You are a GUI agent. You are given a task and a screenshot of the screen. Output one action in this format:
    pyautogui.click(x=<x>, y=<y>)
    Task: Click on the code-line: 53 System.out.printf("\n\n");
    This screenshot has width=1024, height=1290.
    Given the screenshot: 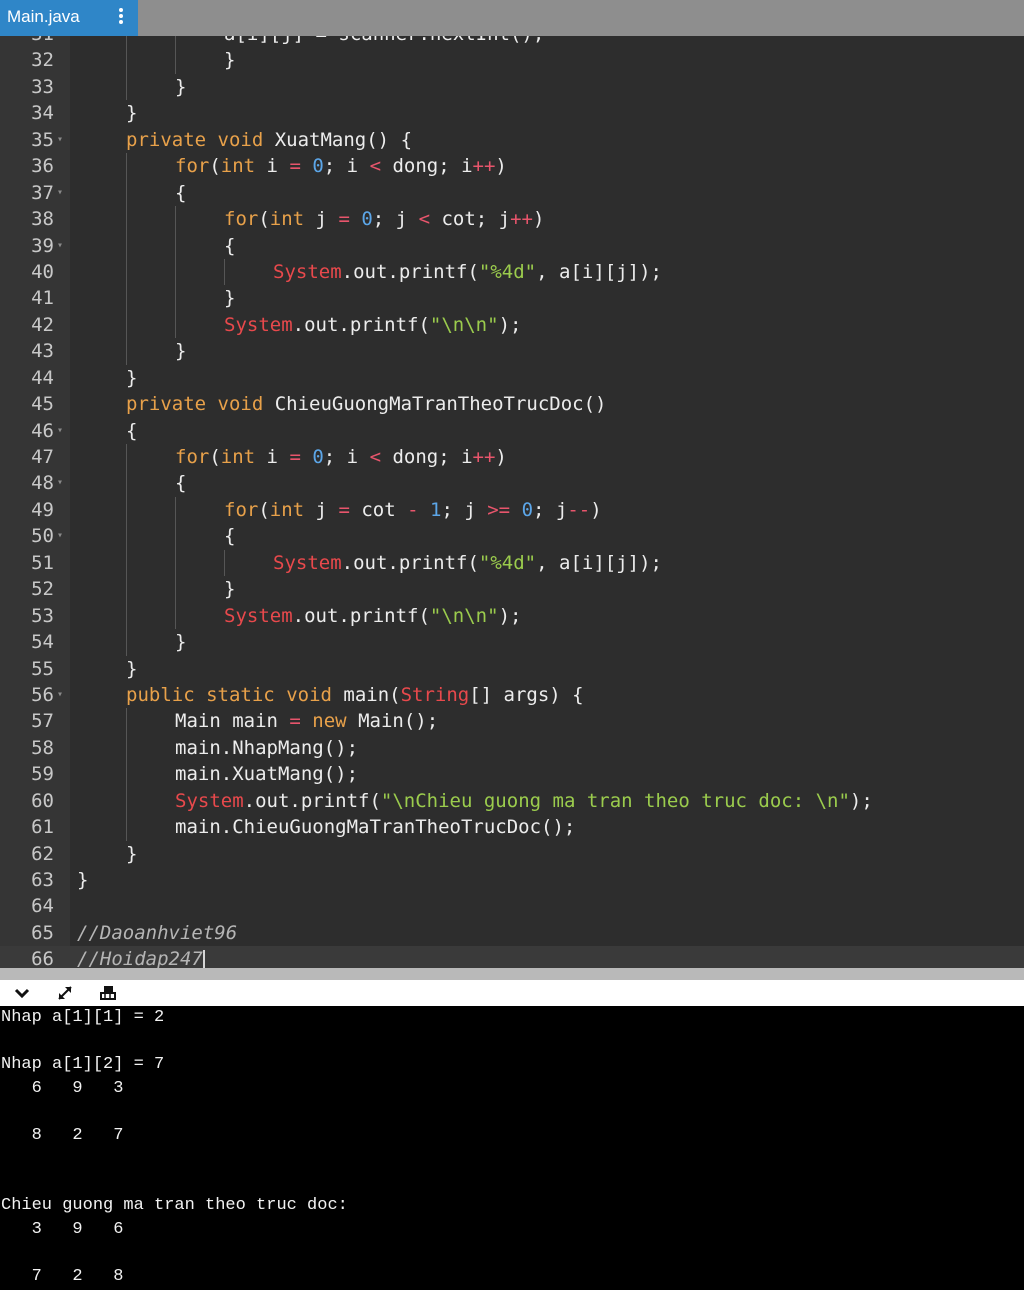 What is the action you would take?
    pyautogui.click(x=512, y=616)
    